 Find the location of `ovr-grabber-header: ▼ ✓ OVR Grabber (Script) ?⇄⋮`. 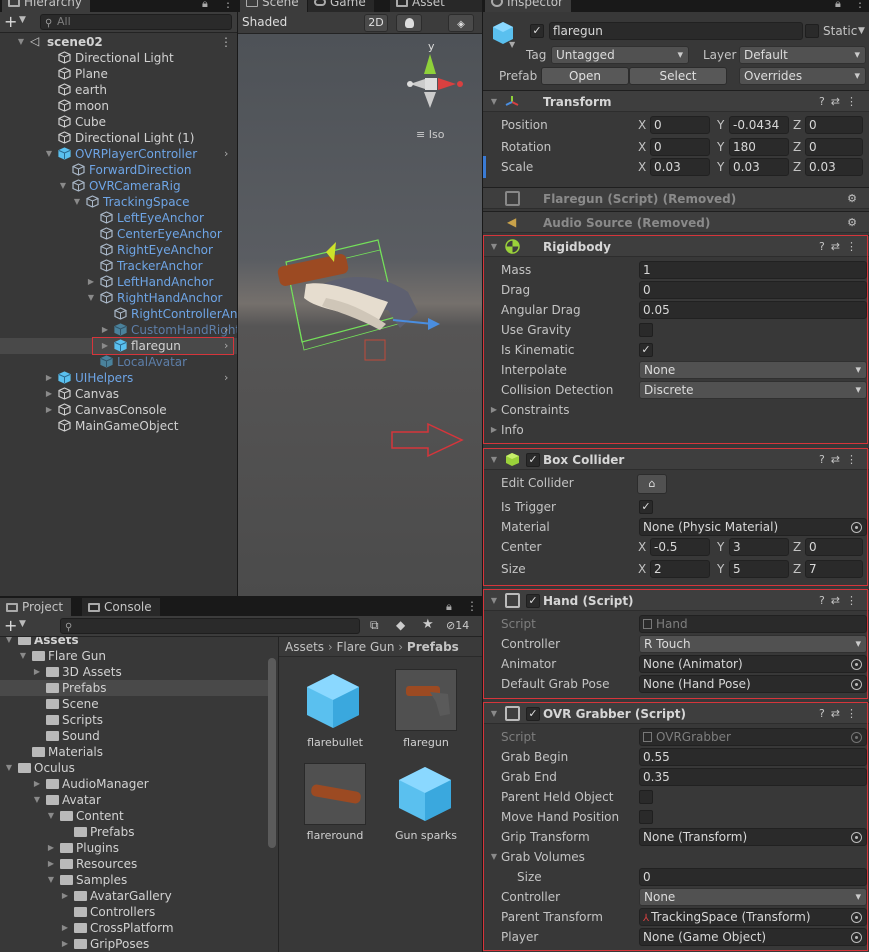

ovr-grabber-header: ▼ ✓ OVR Grabber (Script) ?⇄⋮ is located at coordinates (676, 713).